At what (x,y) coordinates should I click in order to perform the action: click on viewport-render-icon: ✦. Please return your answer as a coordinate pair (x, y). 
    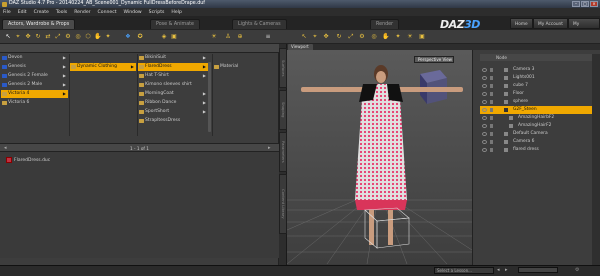
    Looking at the image, I should click on (398, 37).